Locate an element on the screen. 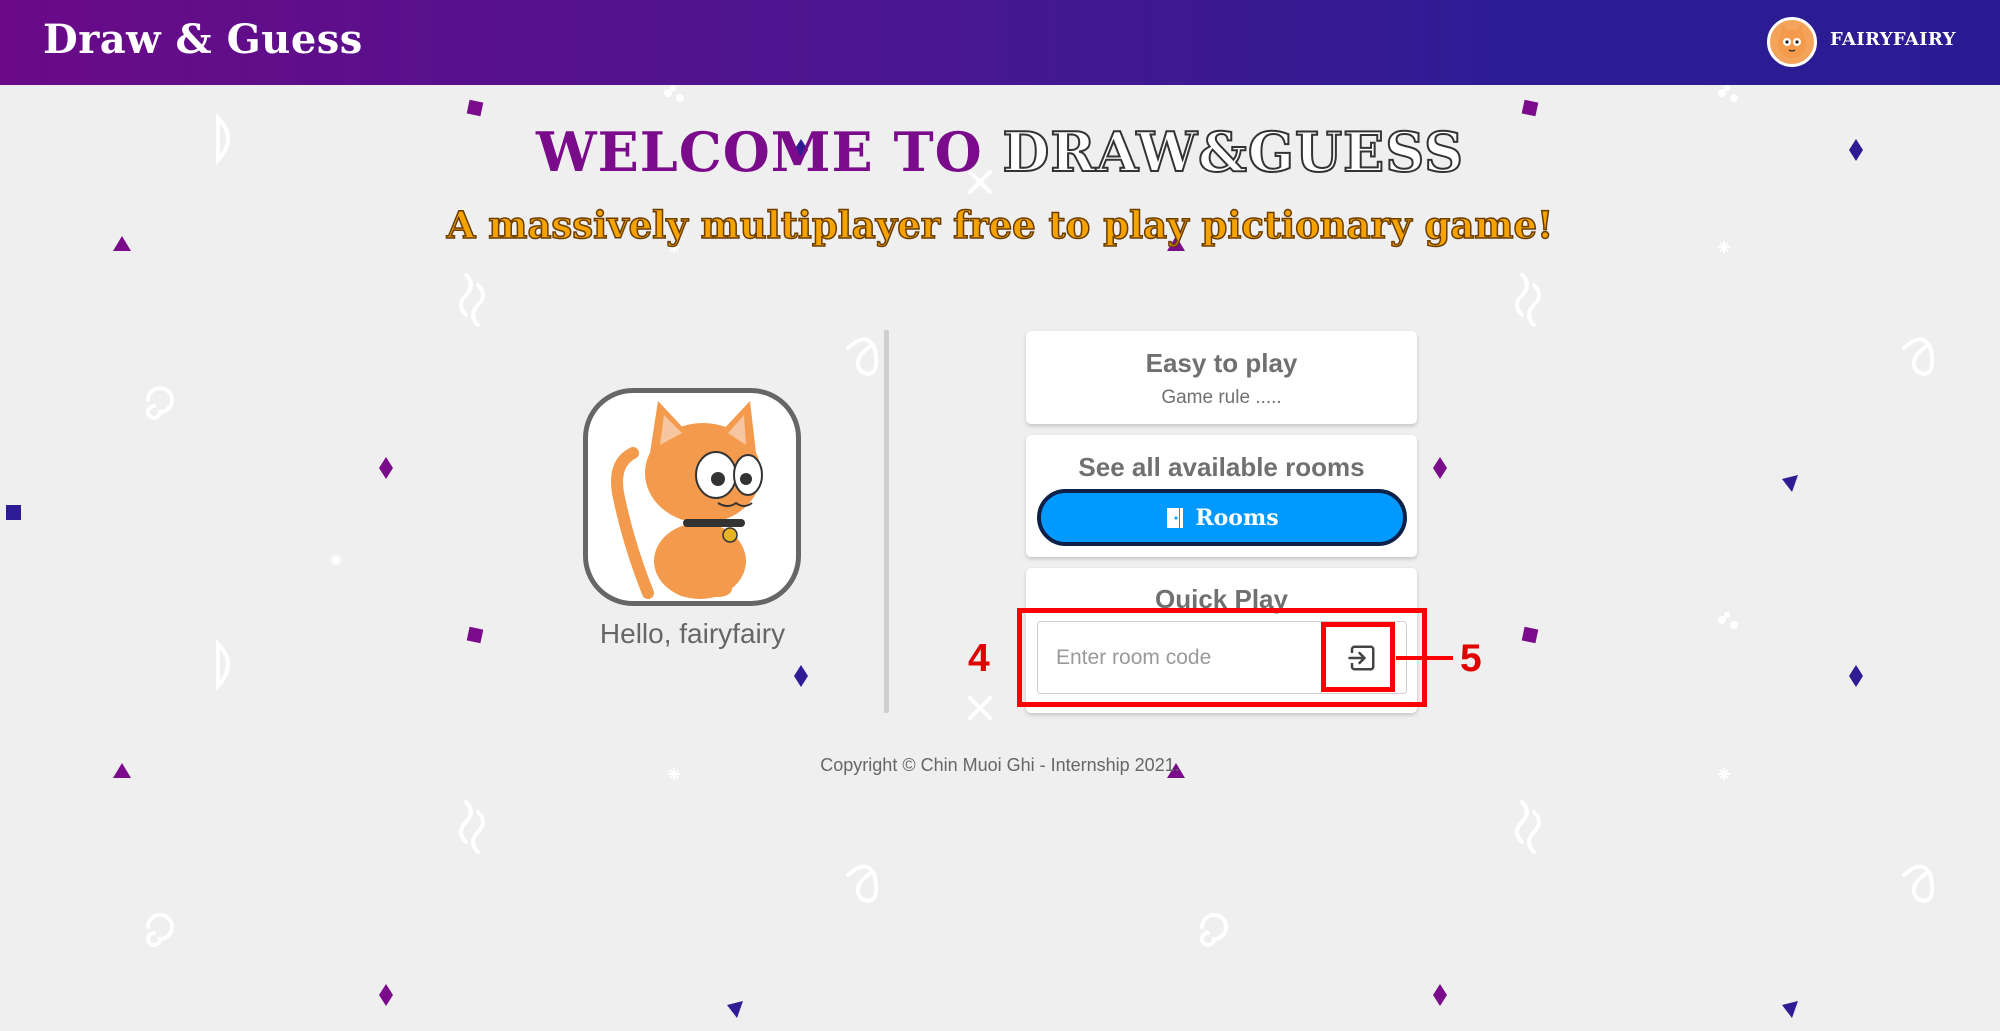 This screenshot has height=1031, width=2000. brand-logo: Draw & Guess is located at coordinates (203, 39).